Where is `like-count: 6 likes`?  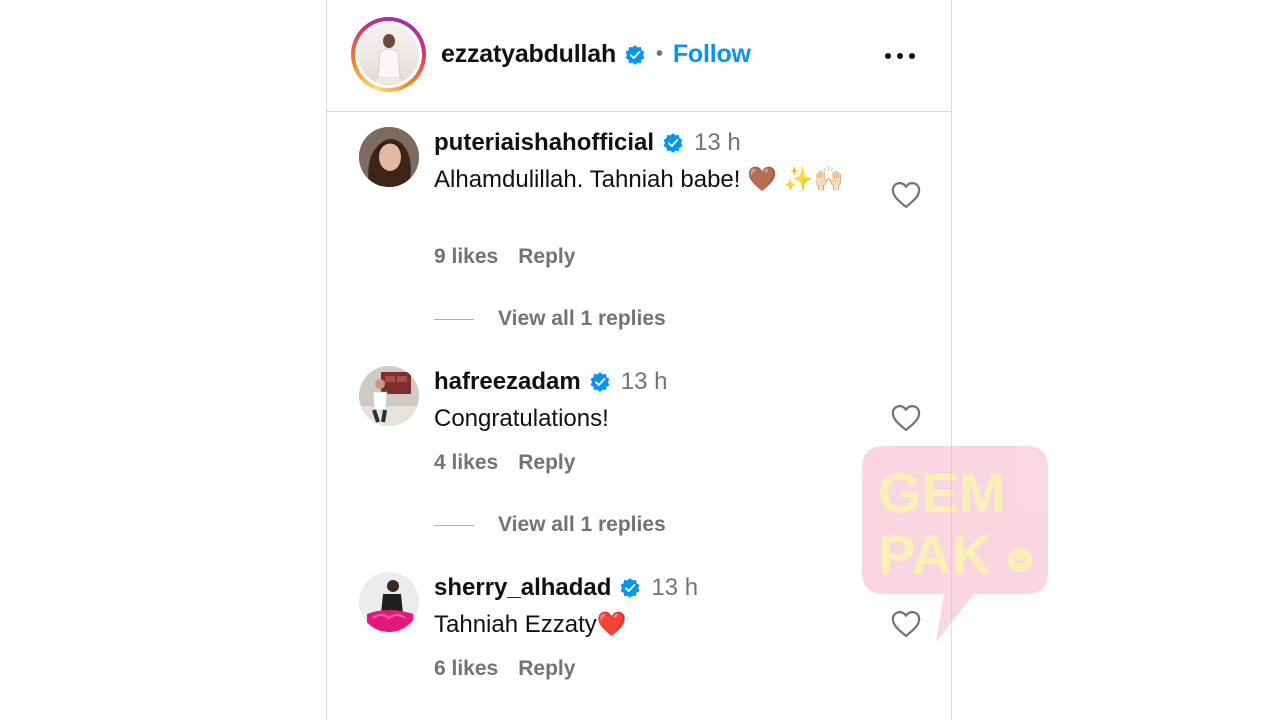 like-count: 6 likes is located at coordinates (466, 668).